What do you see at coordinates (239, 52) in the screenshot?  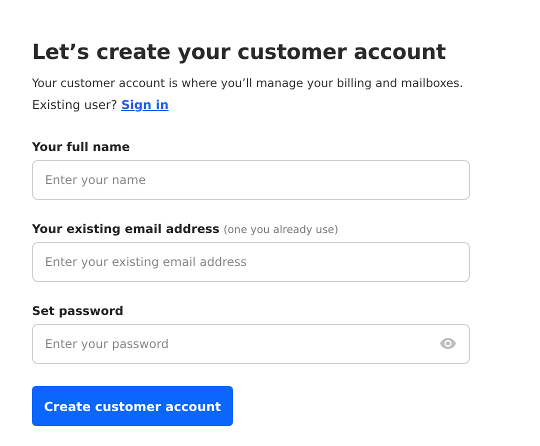 I see `page-title: Let’s create your customer account` at bounding box center [239, 52].